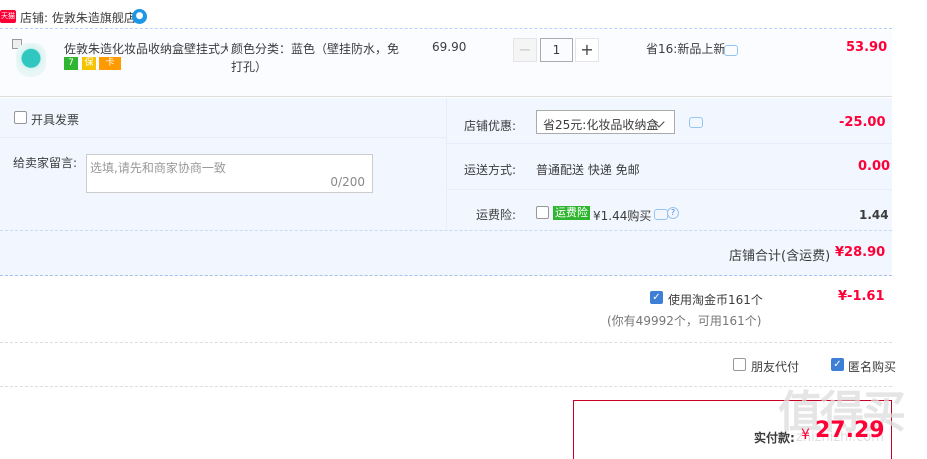 The height and width of the screenshot is (459, 927). Describe the element at coordinates (696, 122) in the screenshot. I see `coupon-info-icon` at that location.